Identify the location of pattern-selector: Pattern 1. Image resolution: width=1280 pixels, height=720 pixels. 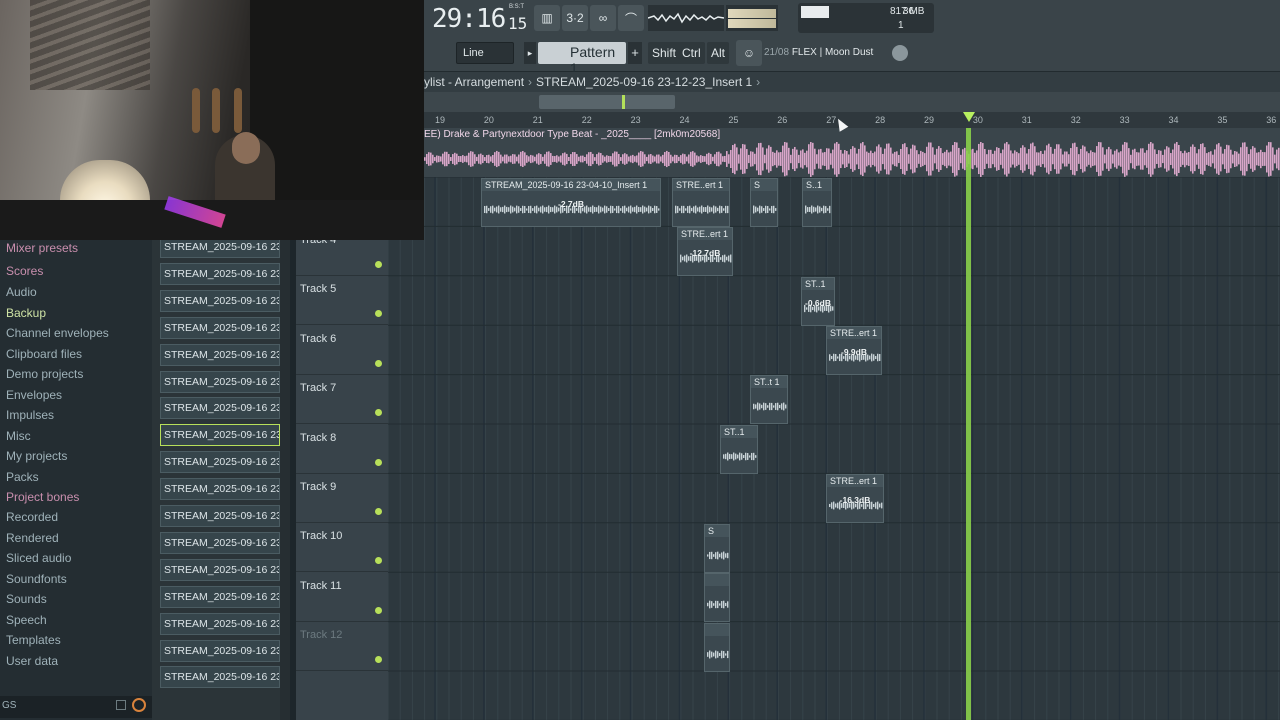
(582, 59).